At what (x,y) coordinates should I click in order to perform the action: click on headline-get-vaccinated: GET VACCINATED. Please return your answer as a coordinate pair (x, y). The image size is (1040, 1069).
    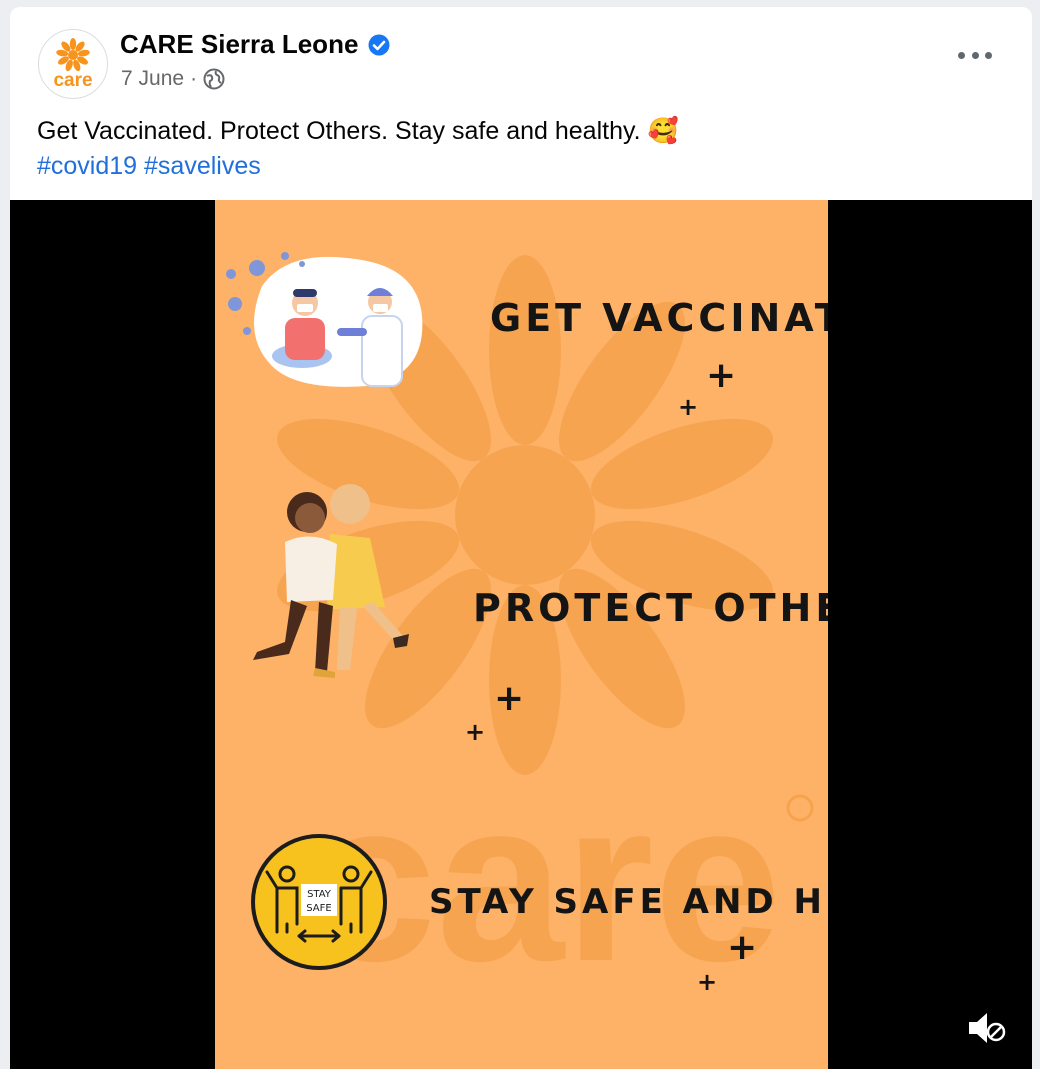
    Looking at the image, I should click on (659, 318).